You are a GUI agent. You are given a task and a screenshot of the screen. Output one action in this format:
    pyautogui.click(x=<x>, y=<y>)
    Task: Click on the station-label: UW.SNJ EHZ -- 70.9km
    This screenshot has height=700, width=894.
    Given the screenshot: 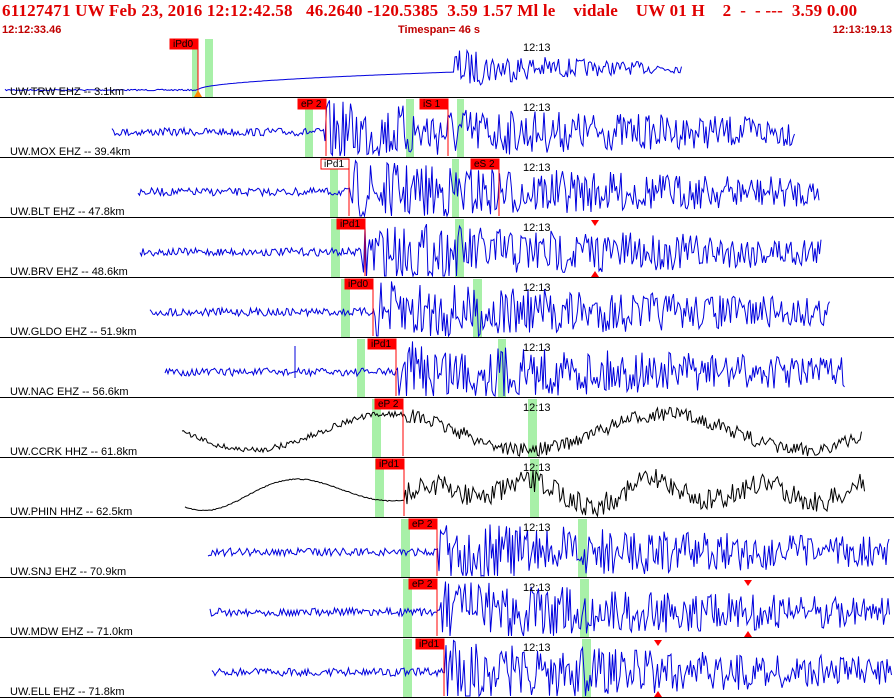 What is the action you would take?
    pyautogui.click(x=68, y=572)
    